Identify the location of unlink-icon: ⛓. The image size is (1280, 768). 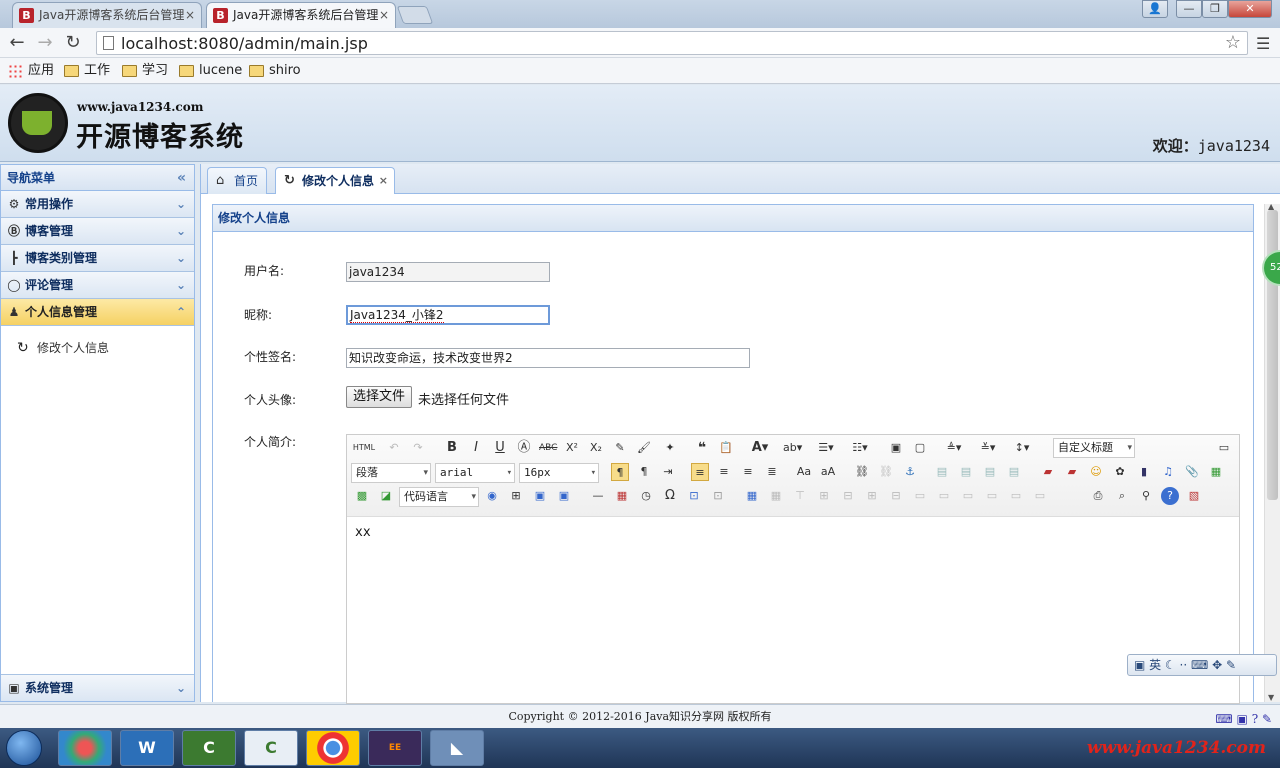
(886, 472).